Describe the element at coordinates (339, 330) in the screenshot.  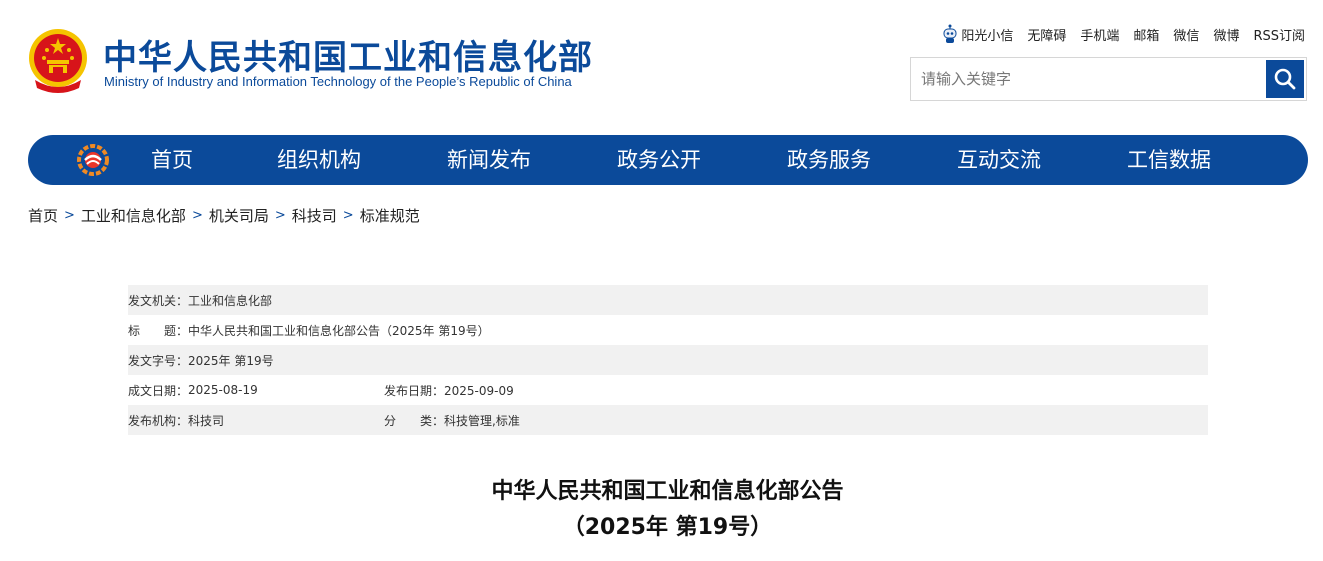
I see `title-value: 中华人民共和国工业和信息化部公告（2025年 第19号）` at that location.